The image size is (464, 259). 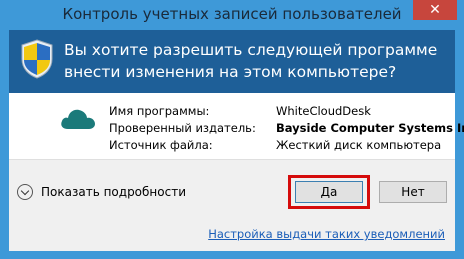 I want to click on program-name-row: Имя программы: WhiteCloudDesk, so click(x=286, y=111).